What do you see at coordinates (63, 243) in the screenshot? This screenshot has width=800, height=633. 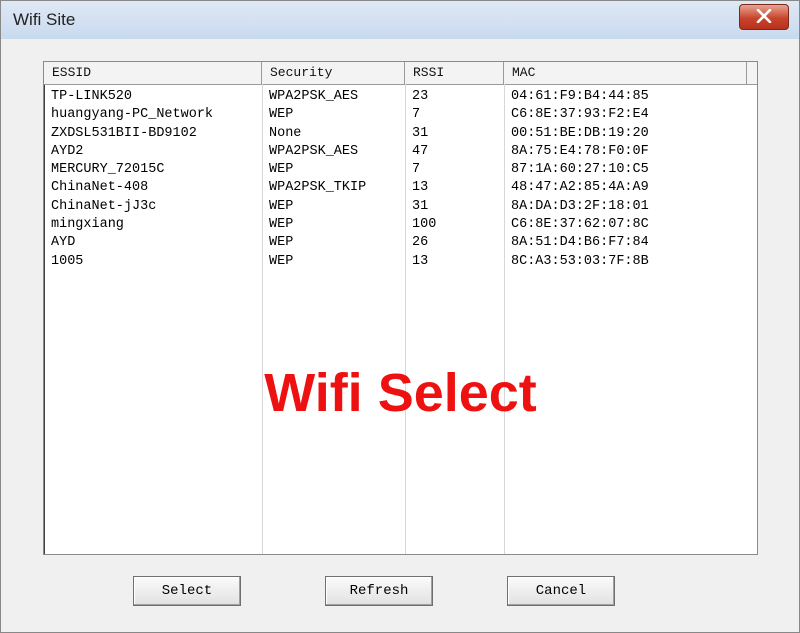 I see `cell-essid: AYD` at bounding box center [63, 243].